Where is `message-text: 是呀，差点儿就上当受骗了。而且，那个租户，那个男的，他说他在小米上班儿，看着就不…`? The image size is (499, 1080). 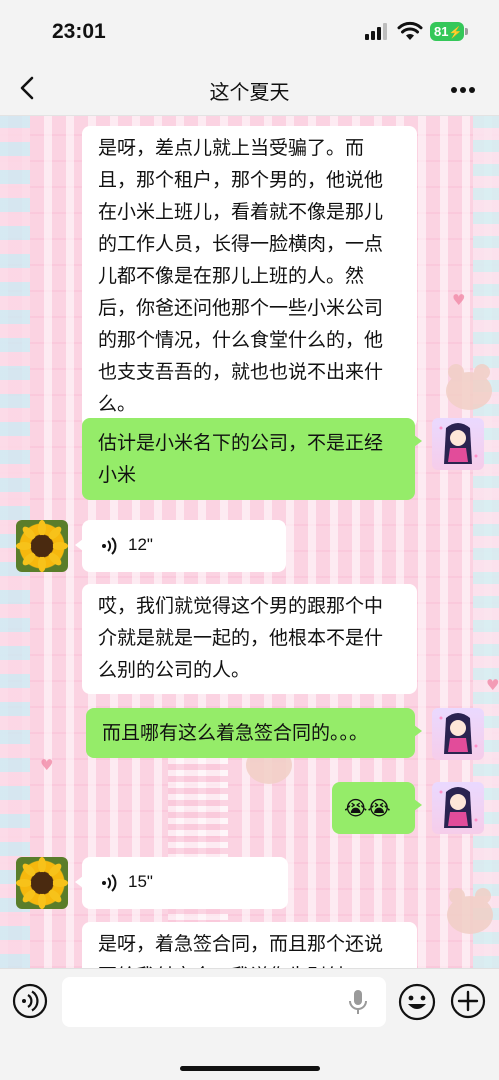
message-text: 是呀，差点儿就上当受骗了。而且，那个租户，那个男的，他说他在小米上班儿，看着就不… is located at coordinates (241, 276).